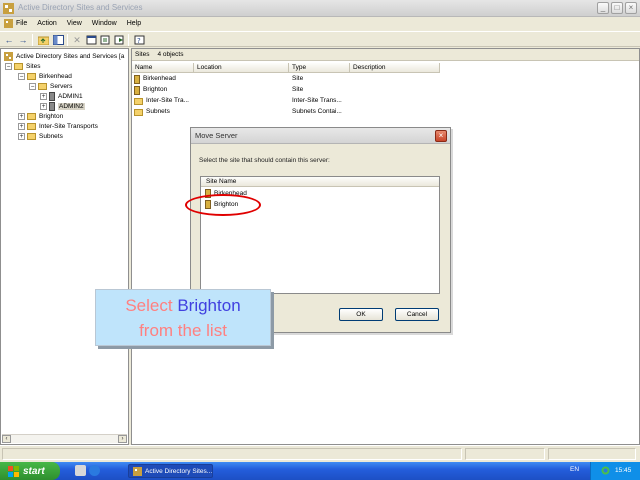 The image size is (640, 480). Describe the element at coordinates (134, 23) in the screenshot. I see `menu-help: Help` at that location.